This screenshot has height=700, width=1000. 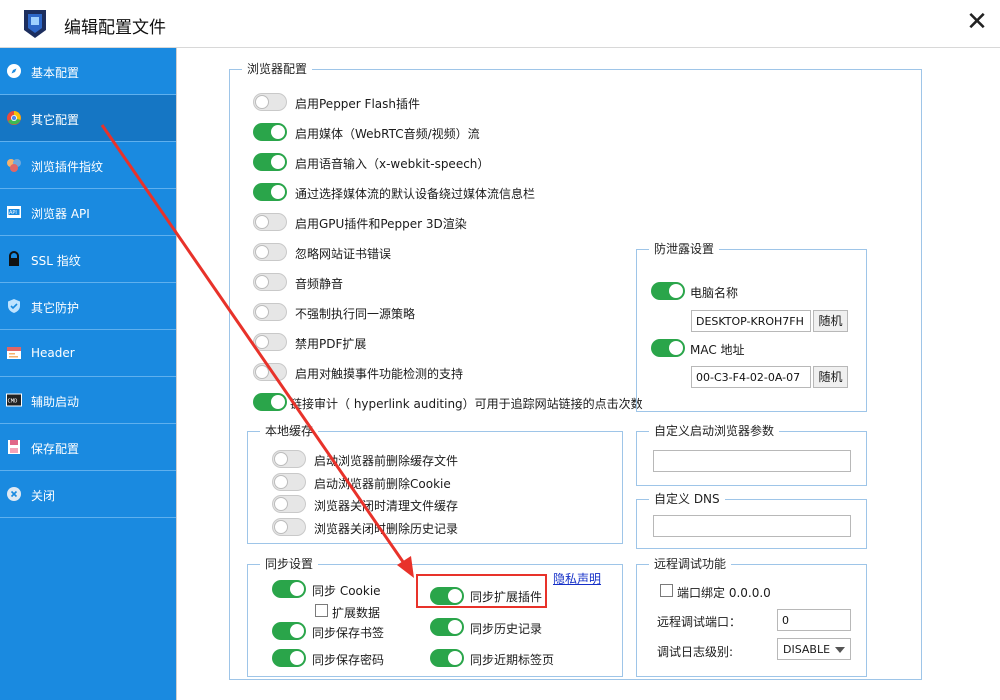 I want to click on toggle-hyperlink-auditing, so click(x=270, y=402).